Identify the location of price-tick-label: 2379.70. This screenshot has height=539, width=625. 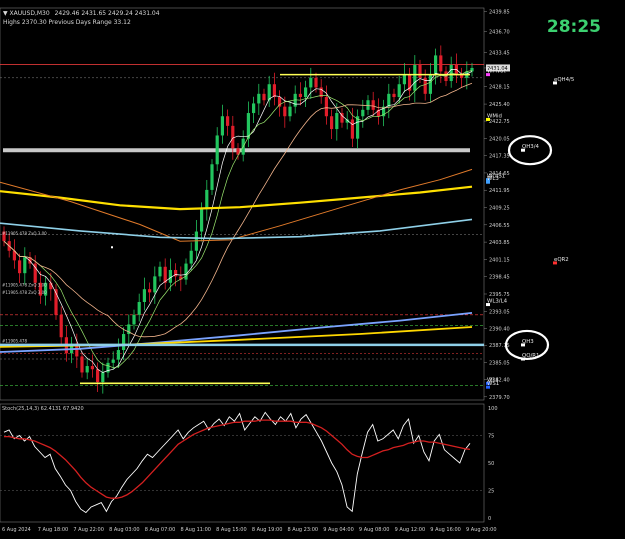
(499, 398).